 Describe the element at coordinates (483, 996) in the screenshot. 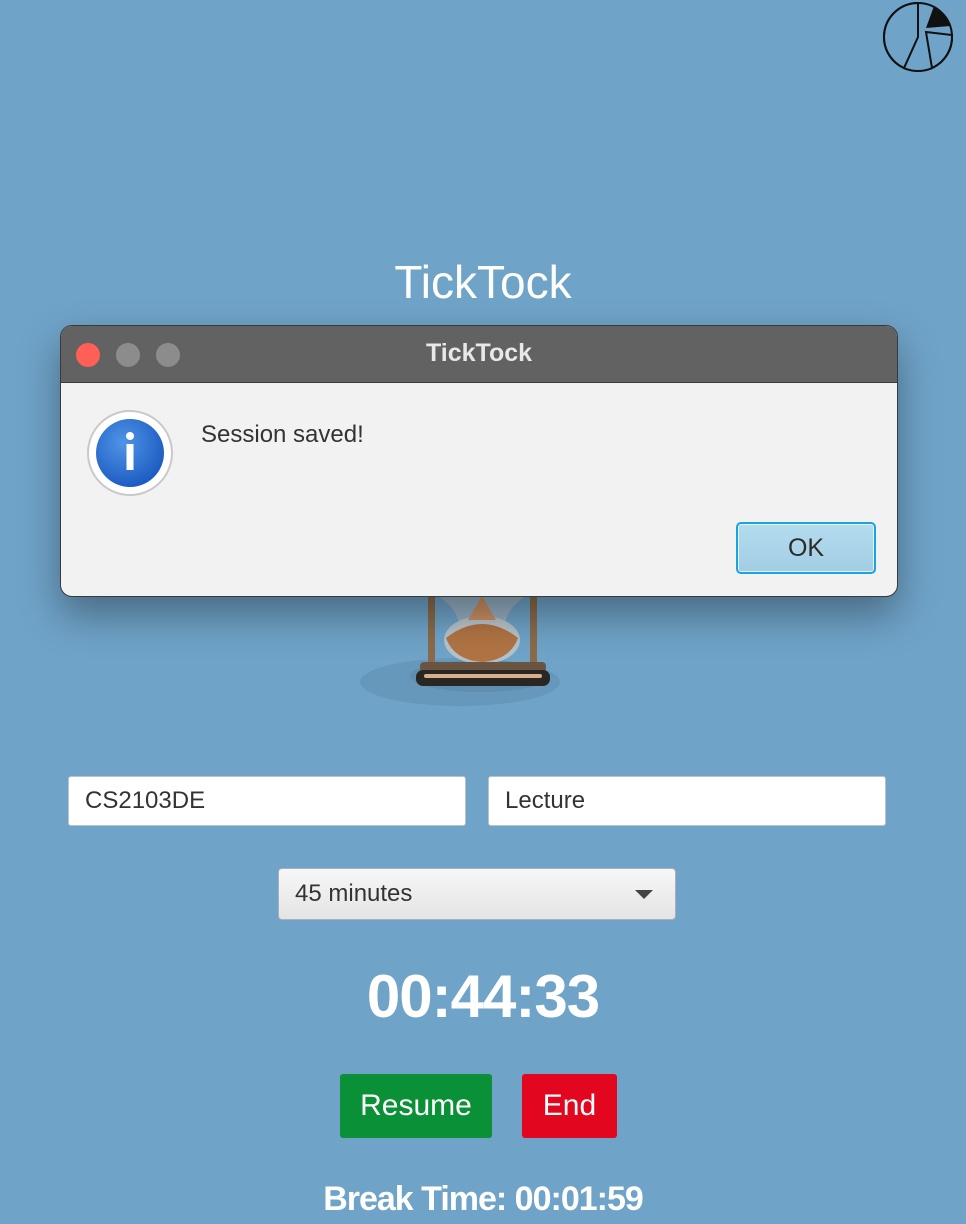

I see `timer-display: 00:44:33` at that location.